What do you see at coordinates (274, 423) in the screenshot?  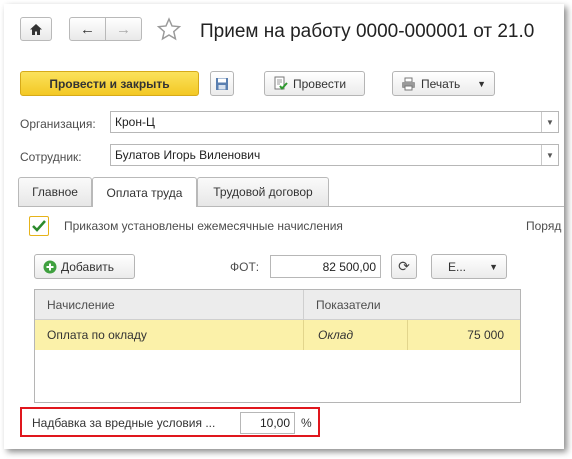 I see `hazard-bonus-value: 10,00` at bounding box center [274, 423].